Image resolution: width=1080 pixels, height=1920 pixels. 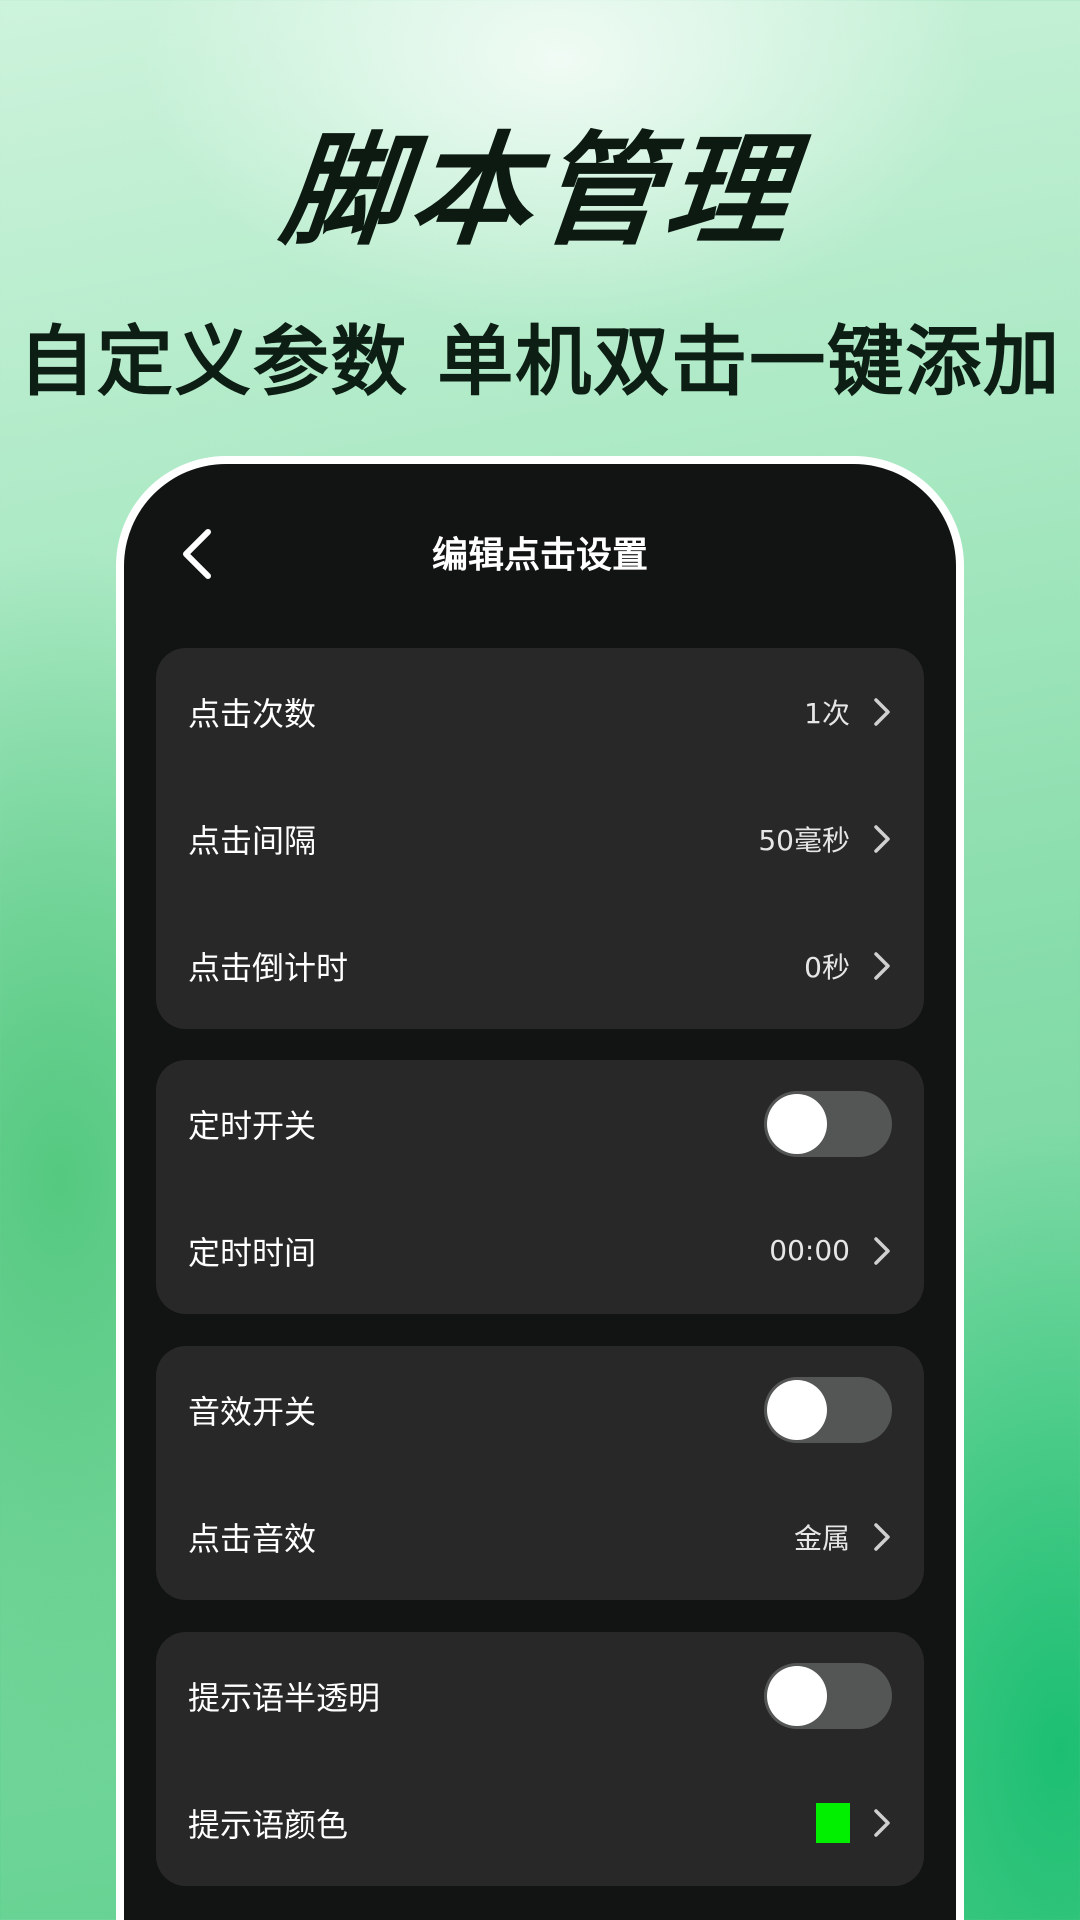 What do you see at coordinates (252, 1252) in the screenshot?
I see `timer-time-label: 定时时间` at bounding box center [252, 1252].